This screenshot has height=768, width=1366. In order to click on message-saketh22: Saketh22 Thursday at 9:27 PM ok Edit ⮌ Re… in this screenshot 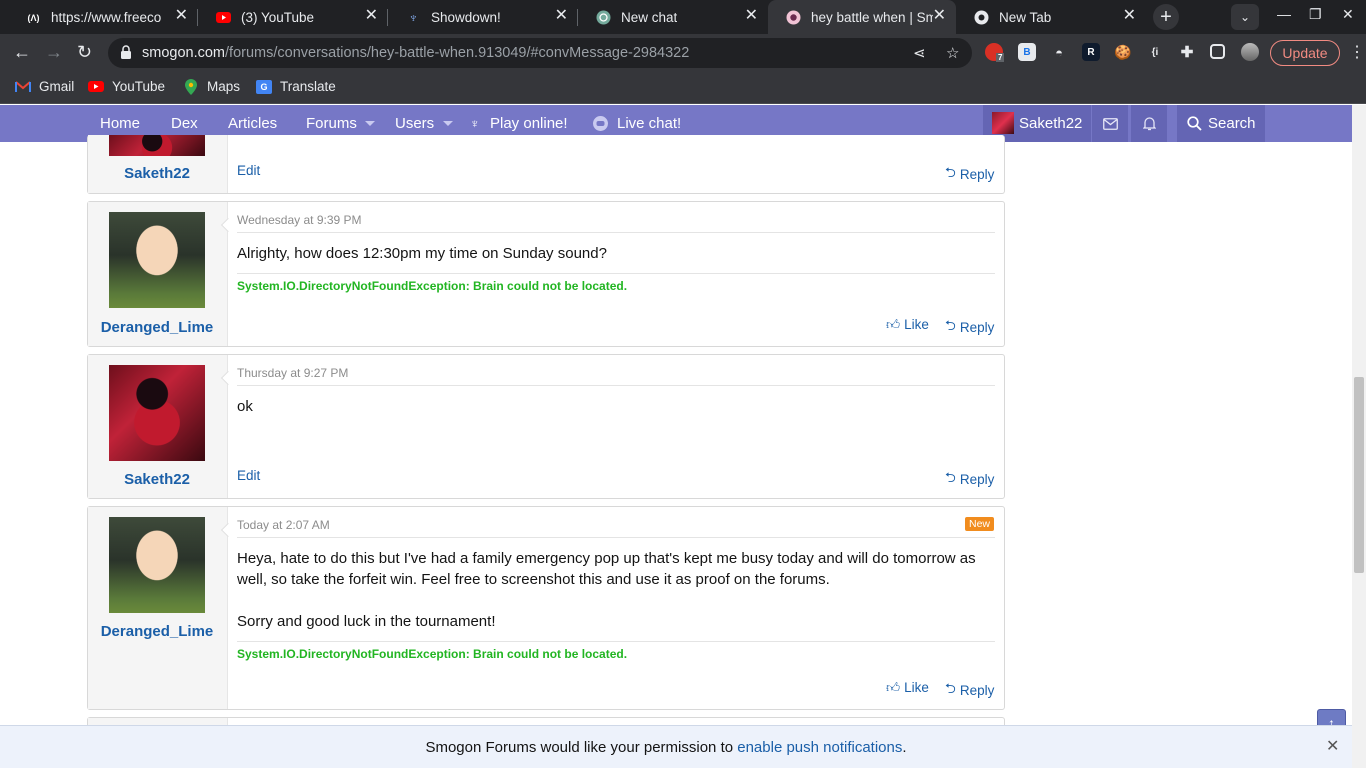, I will do `click(546, 426)`.